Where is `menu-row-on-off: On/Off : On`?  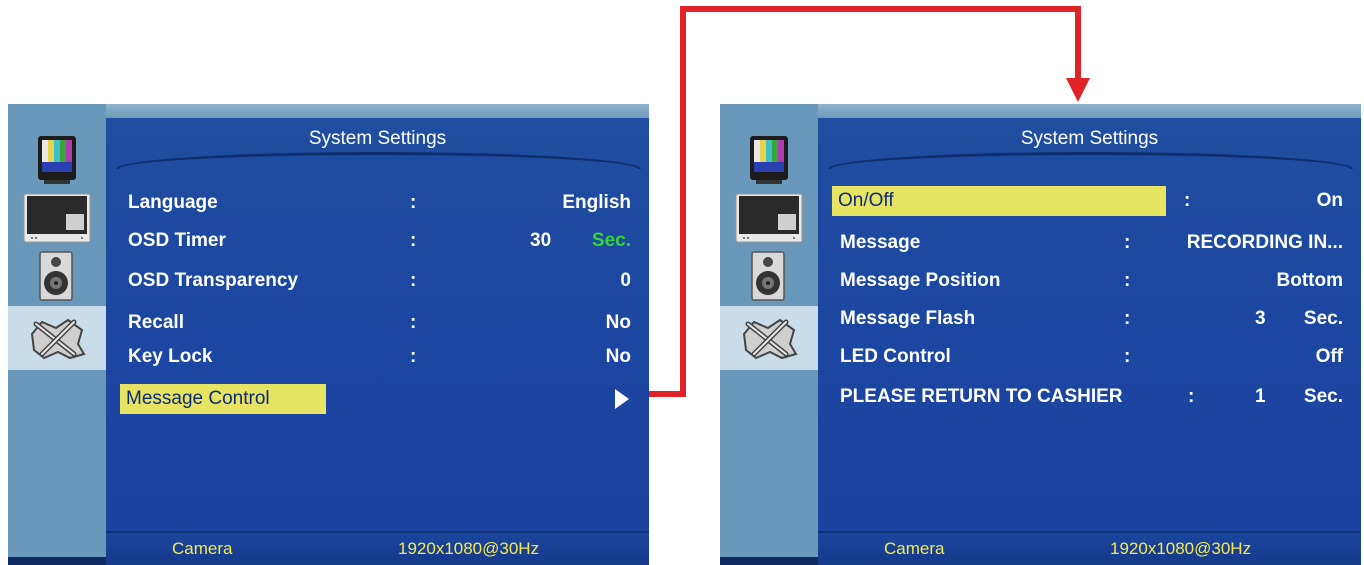
menu-row-on-off: On/Off : On is located at coordinates (1089, 201).